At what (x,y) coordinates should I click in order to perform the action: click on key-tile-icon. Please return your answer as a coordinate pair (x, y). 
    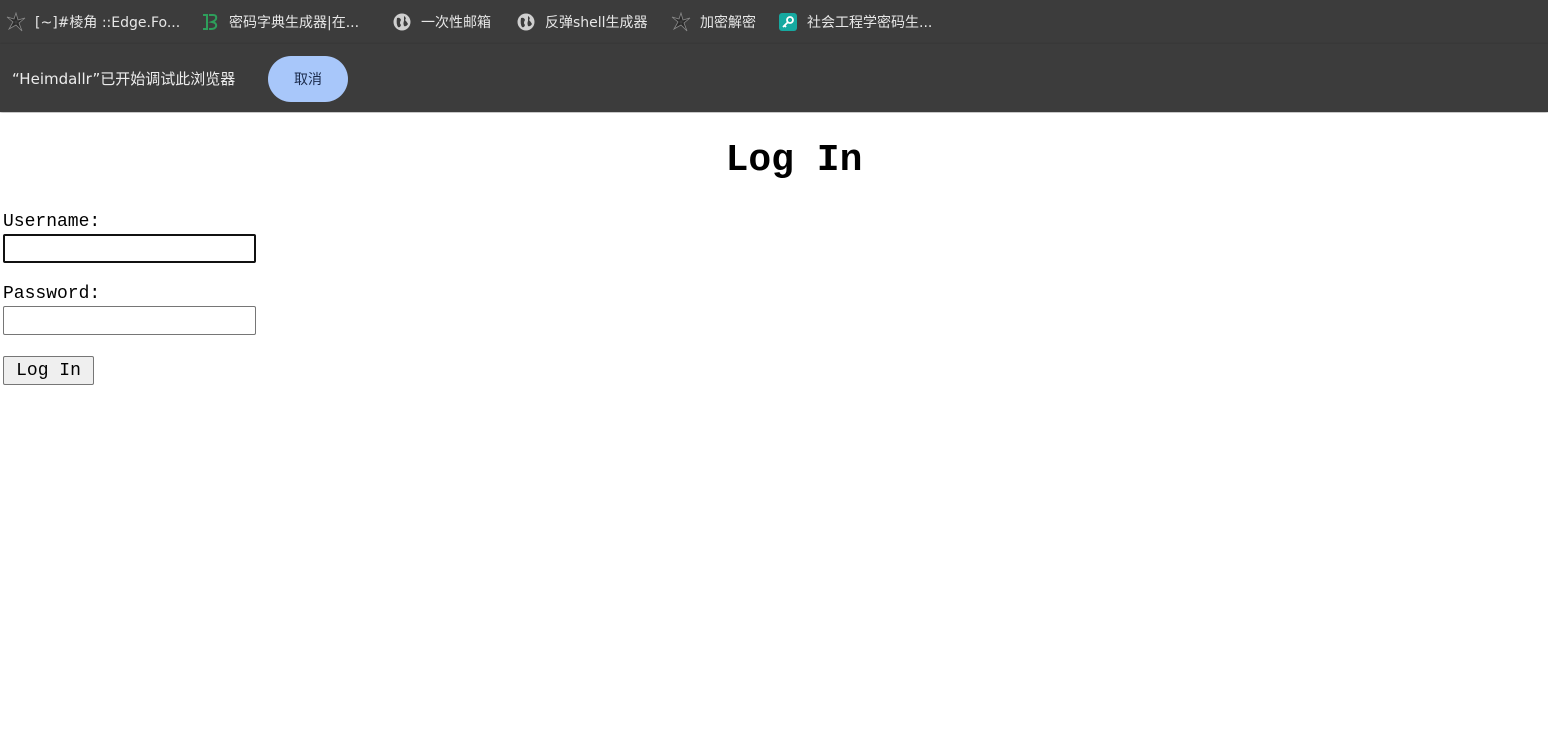
    Looking at the image, I should click on (788, 22).